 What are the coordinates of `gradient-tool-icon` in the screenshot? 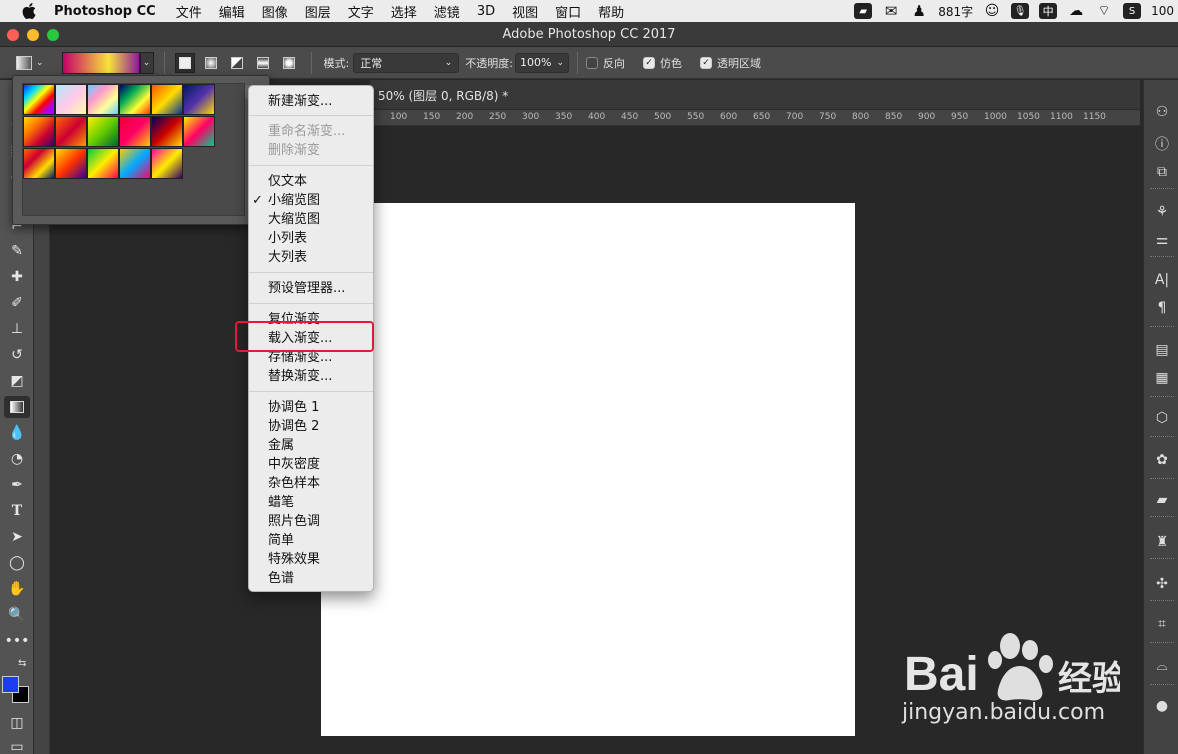 It's located at (17, 407).